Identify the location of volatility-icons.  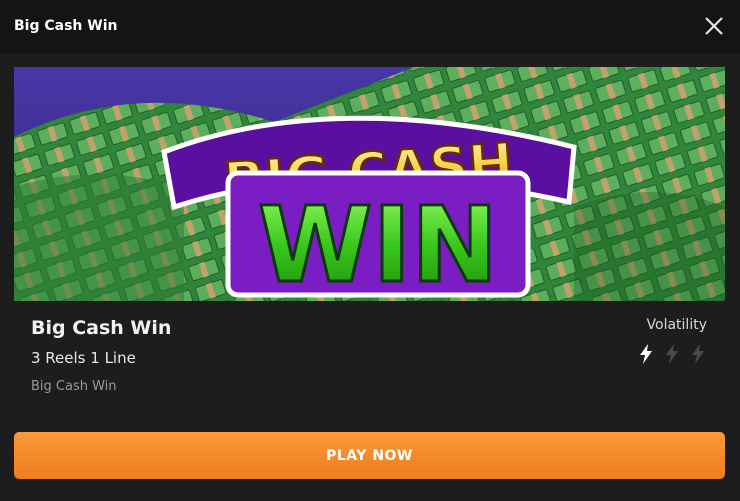
(657, 354).